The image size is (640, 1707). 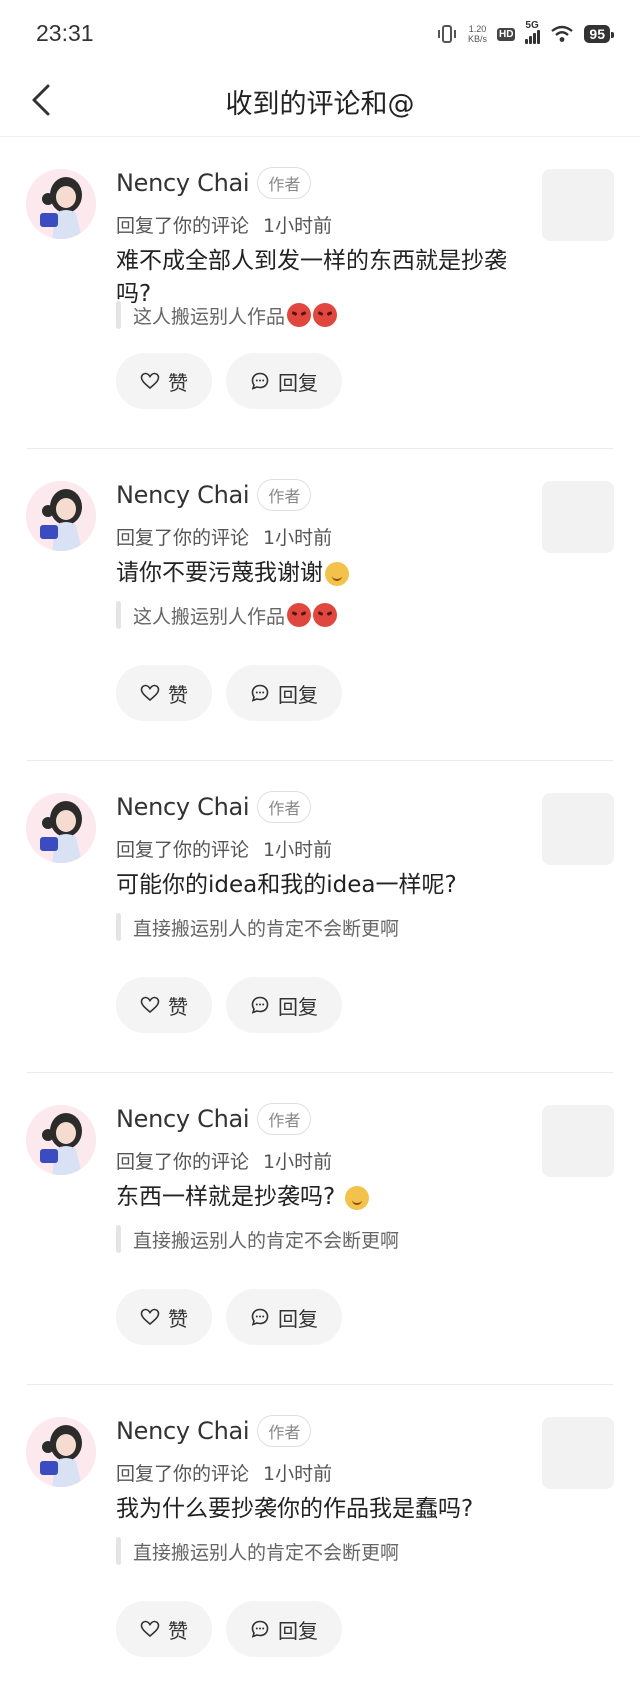 What do you see at coordinates (311, 277) in the screenshot?
I see `comment-text-content: 难不成全部人到发一样的东西就是抄袭吗?` at bounding box center [311, 277].